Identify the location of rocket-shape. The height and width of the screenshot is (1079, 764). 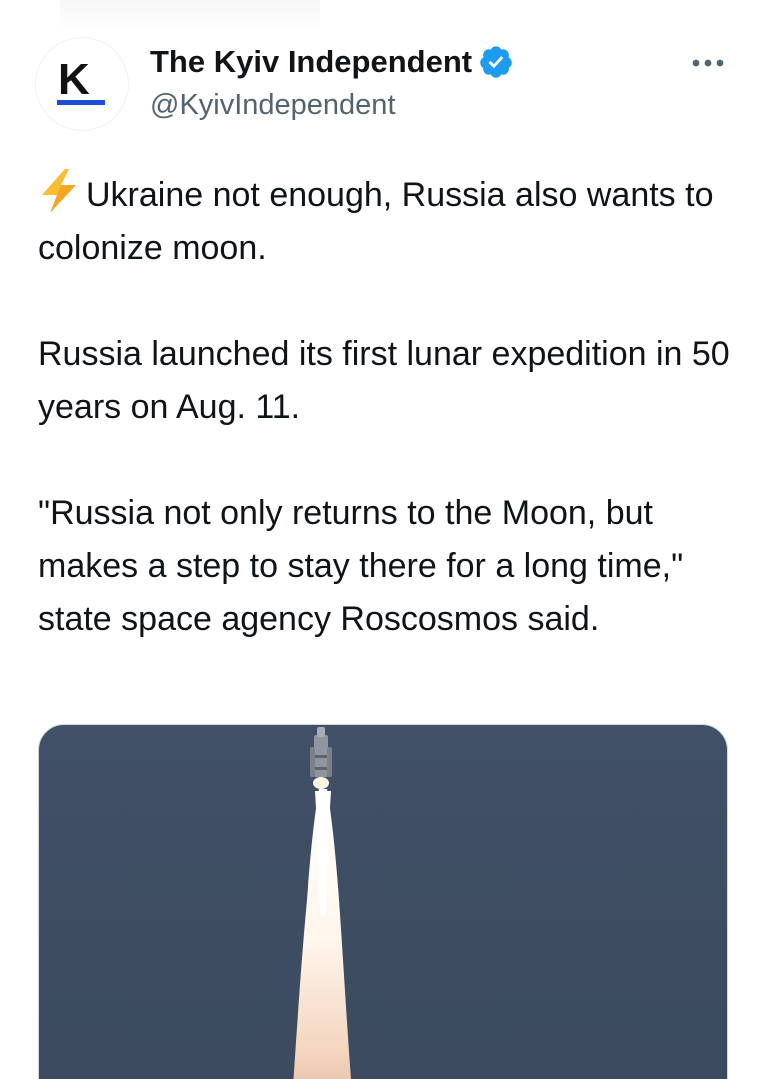
(321, 758).